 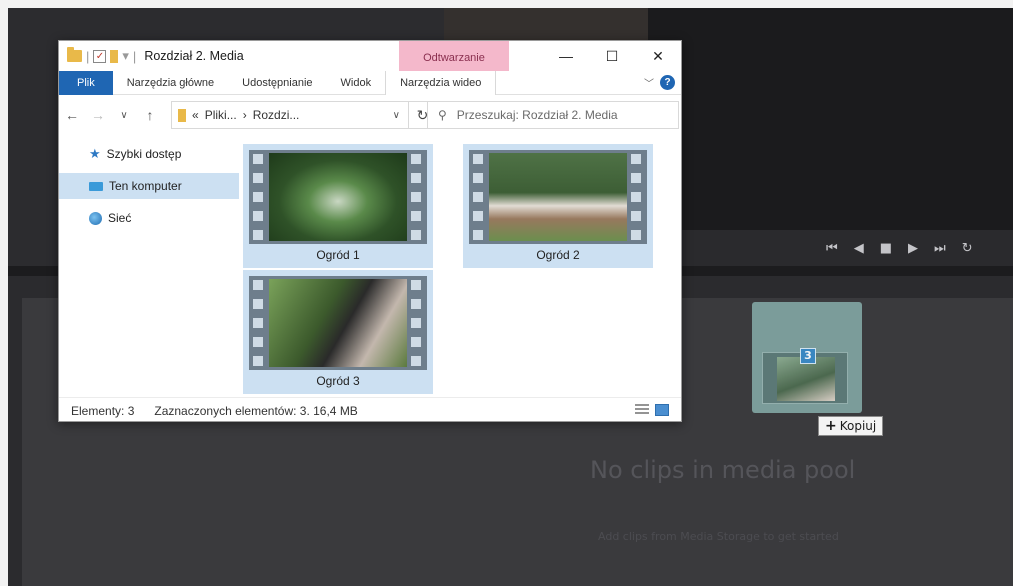 What do you see at coordinates (338, 255) in the screenshot?
I see `file-name: Ogród 1` at bounding box center [338, 255].